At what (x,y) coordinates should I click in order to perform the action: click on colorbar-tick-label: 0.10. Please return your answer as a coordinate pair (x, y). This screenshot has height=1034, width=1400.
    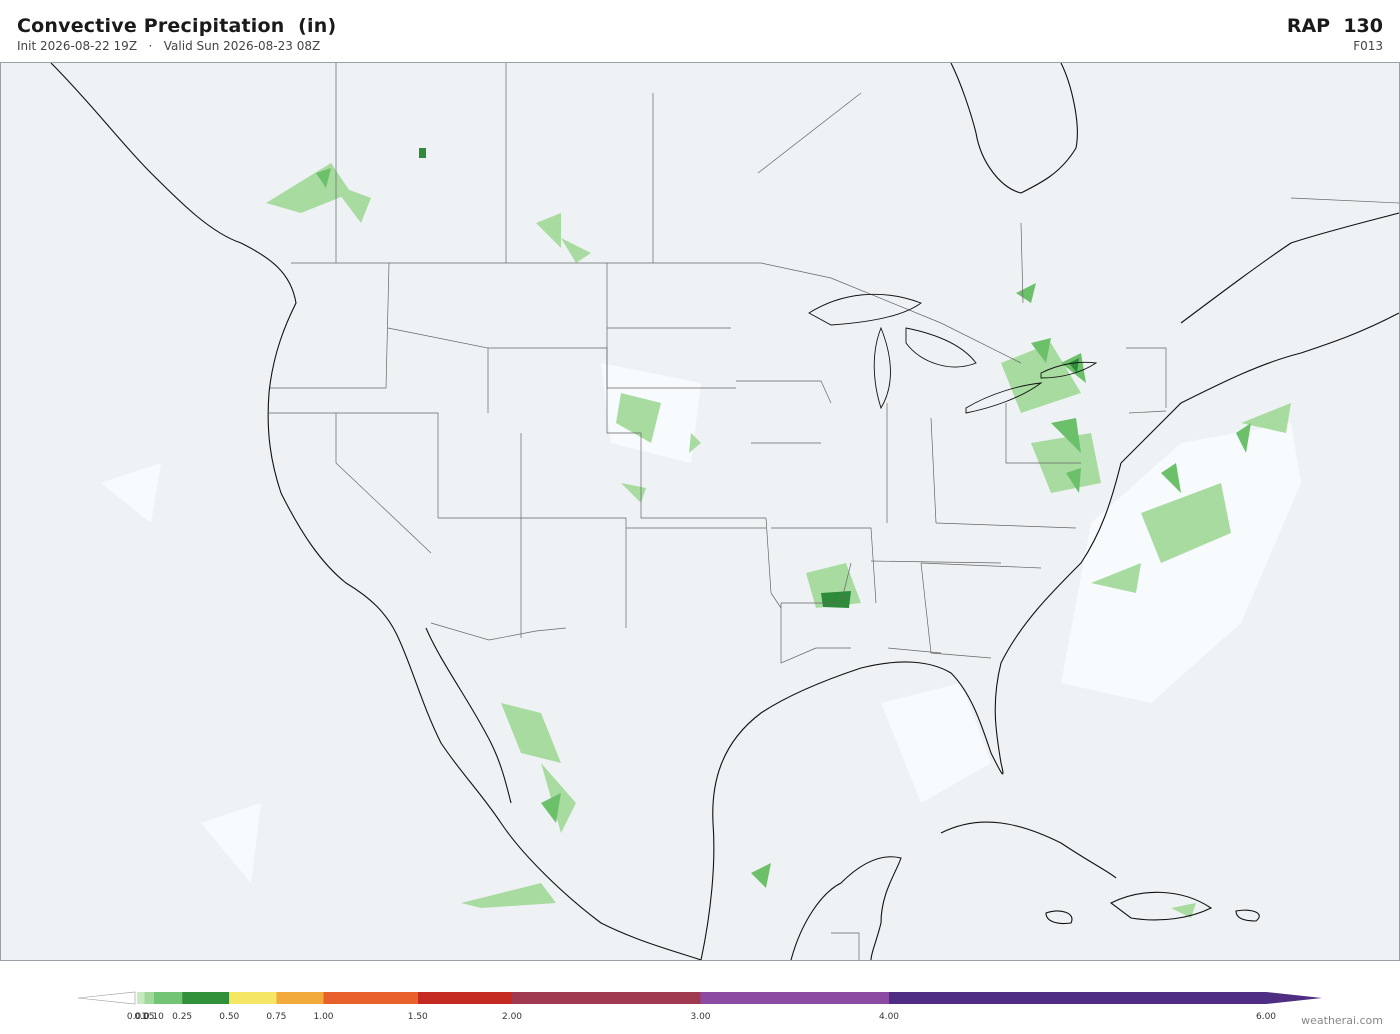
    Looking at the image, I should click on (153, 1017).